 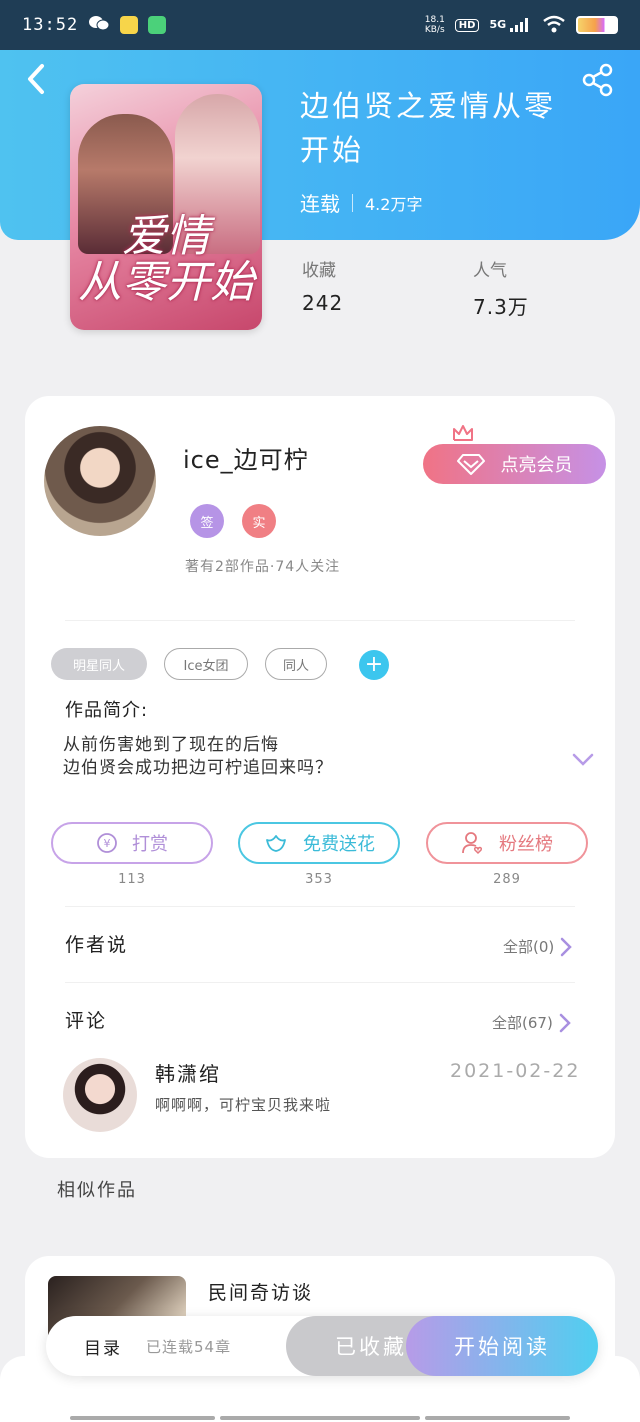 I want to click on diamond-icon, so click(x=470, y=464).